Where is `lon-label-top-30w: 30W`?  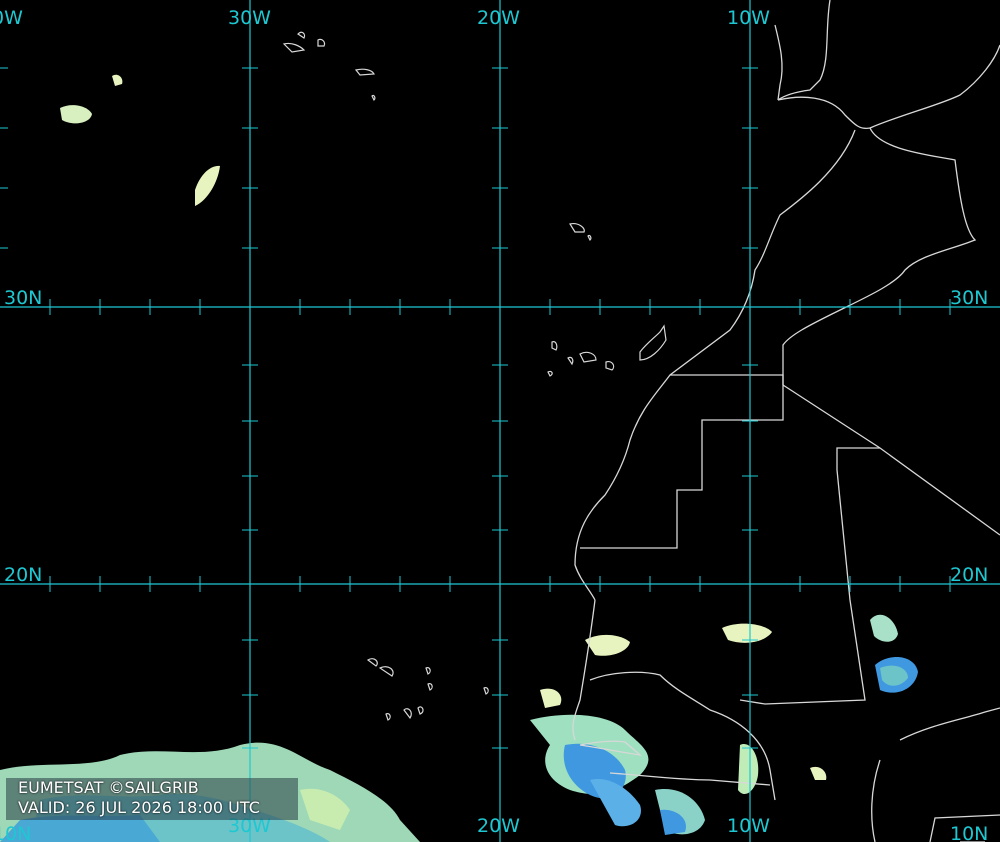 lon-label-top-30w: 30W is located at coordinates (249, 18).